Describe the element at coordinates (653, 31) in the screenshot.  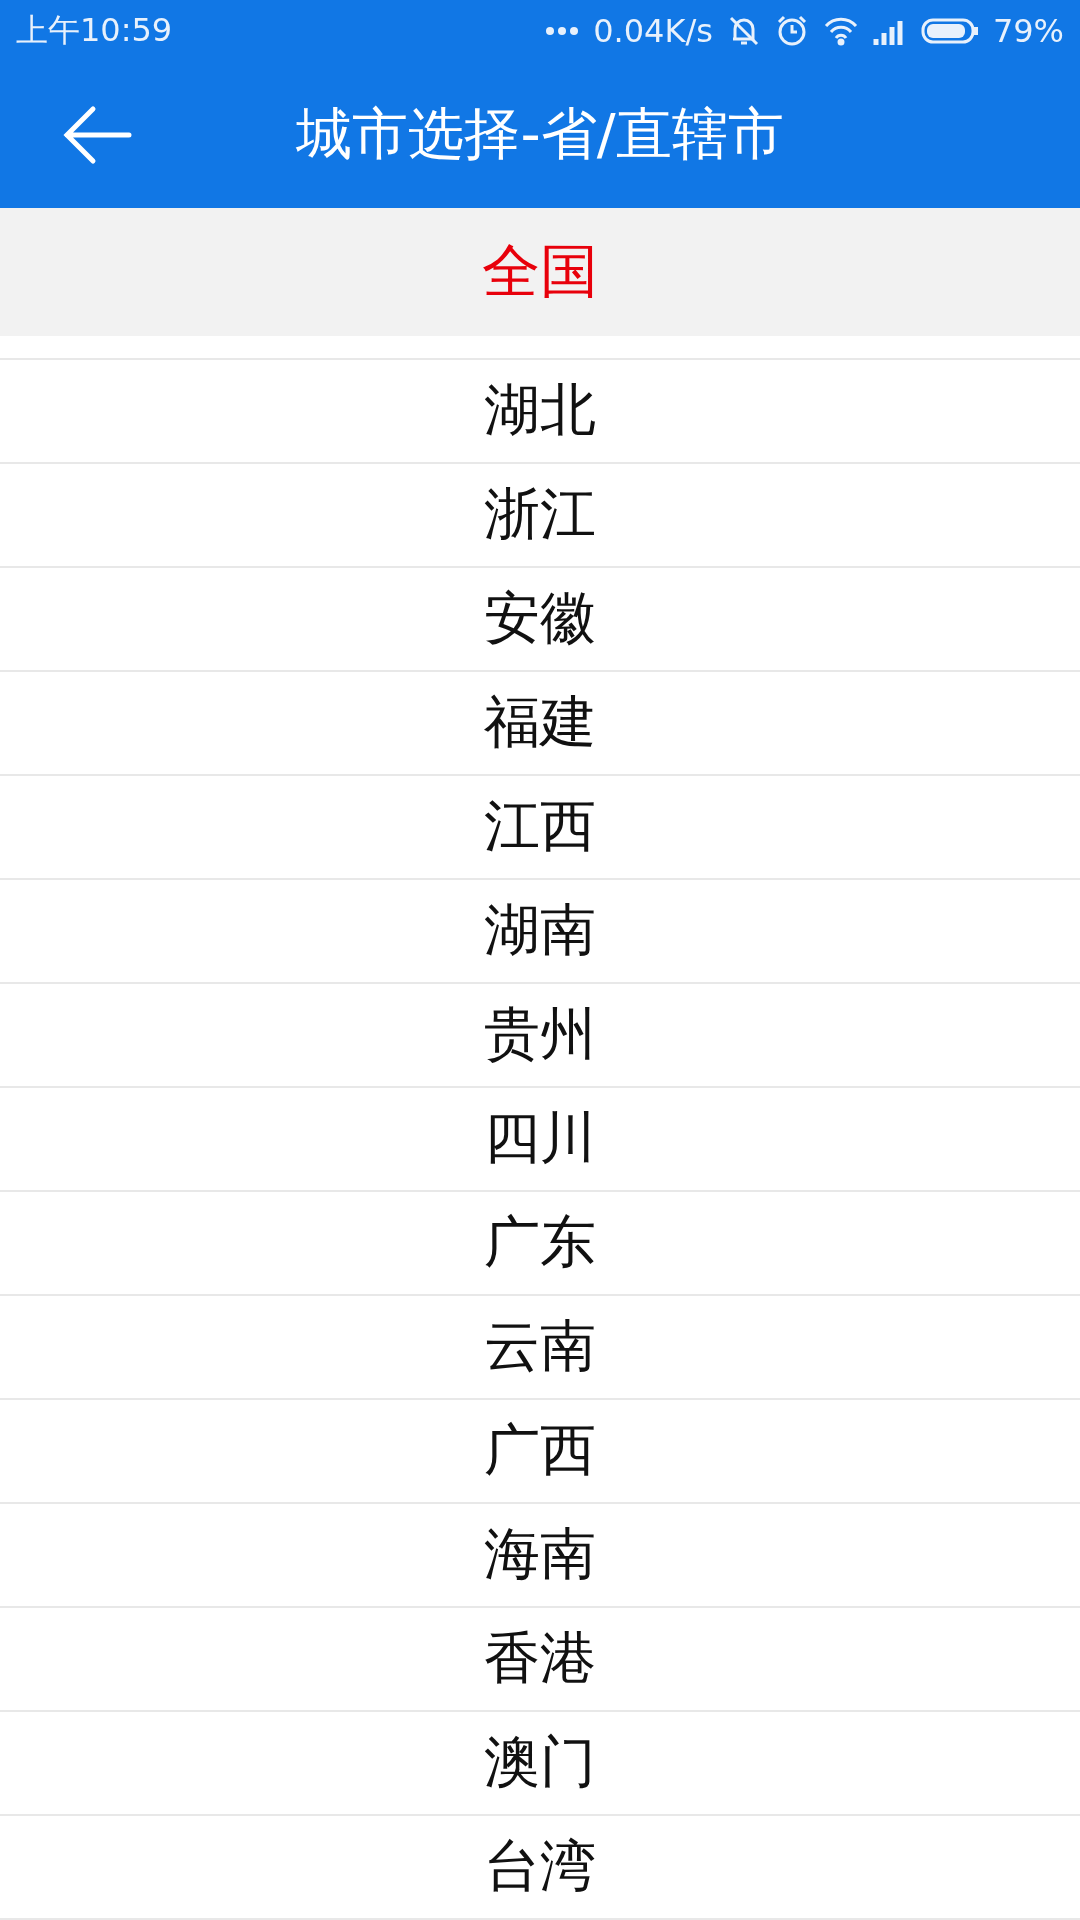
I see `network-speed: 0.04K/s` at that location.